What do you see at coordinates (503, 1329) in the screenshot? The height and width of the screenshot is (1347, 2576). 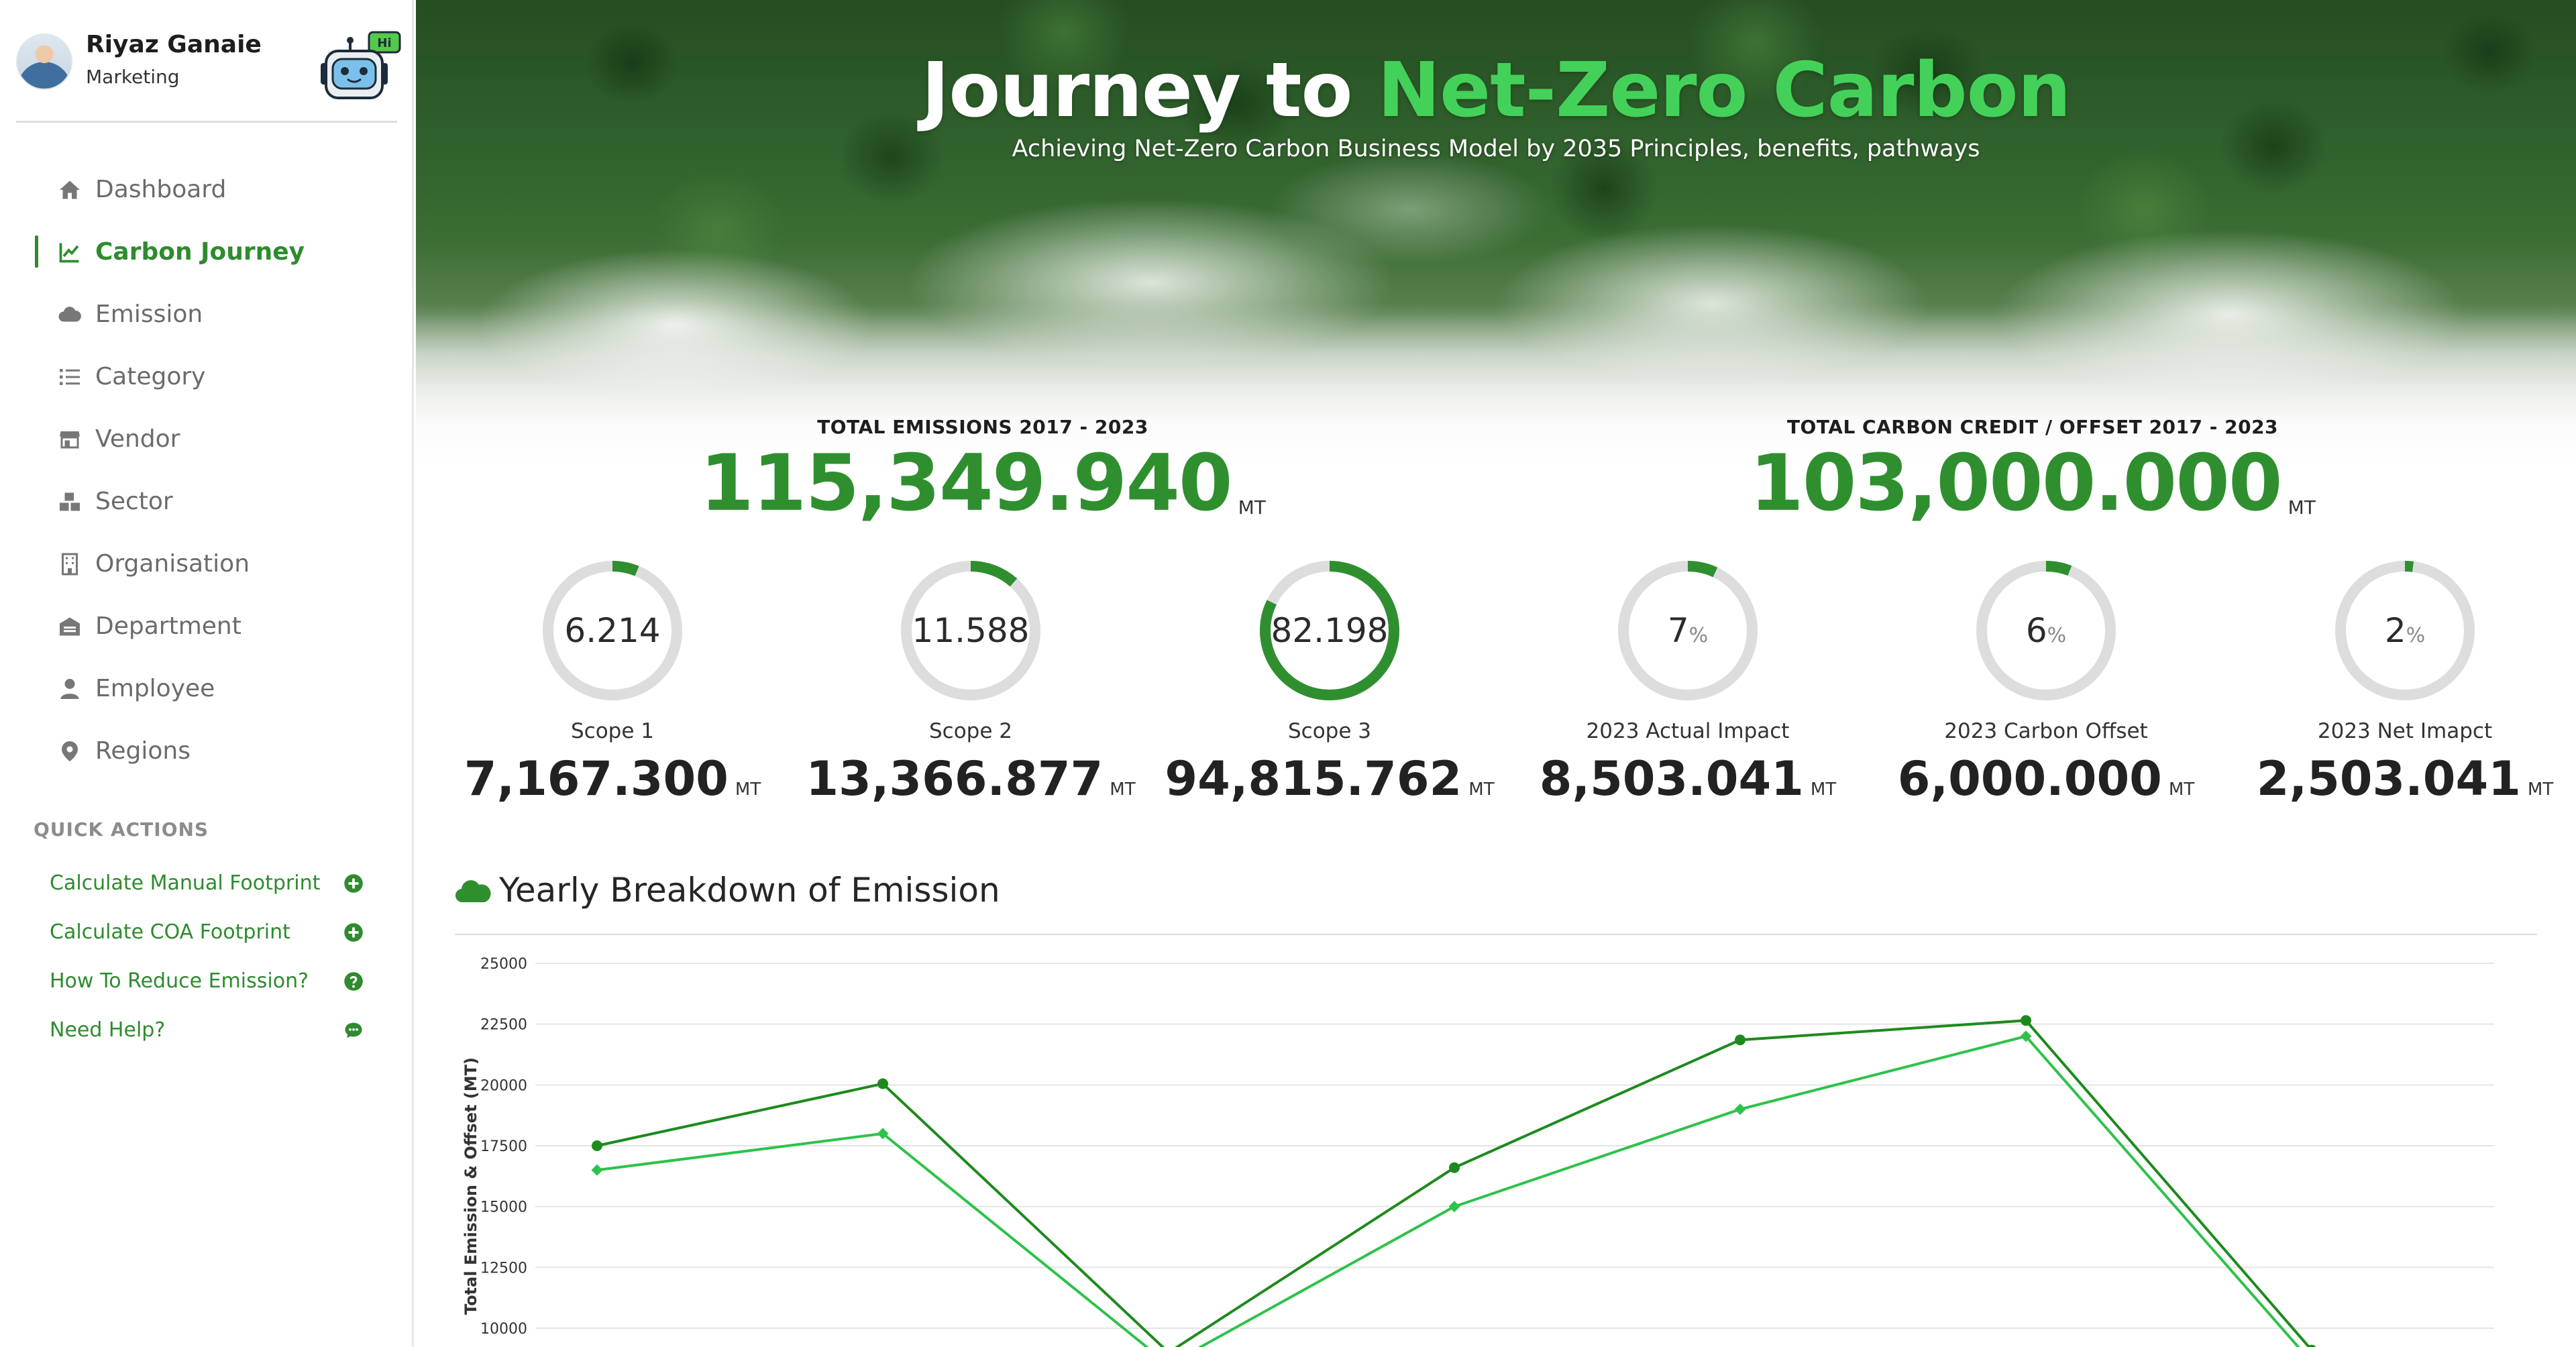 I see `y-tick-label: 10000` at bounding box center [503, 1329].